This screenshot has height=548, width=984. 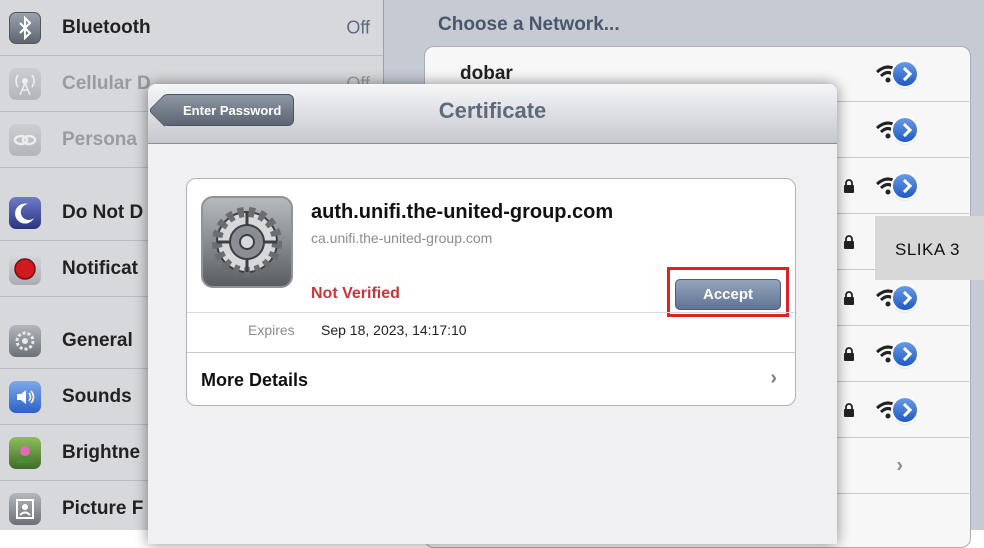 I want to click on personal-hotspot-icon, so click(x=25, y=139).